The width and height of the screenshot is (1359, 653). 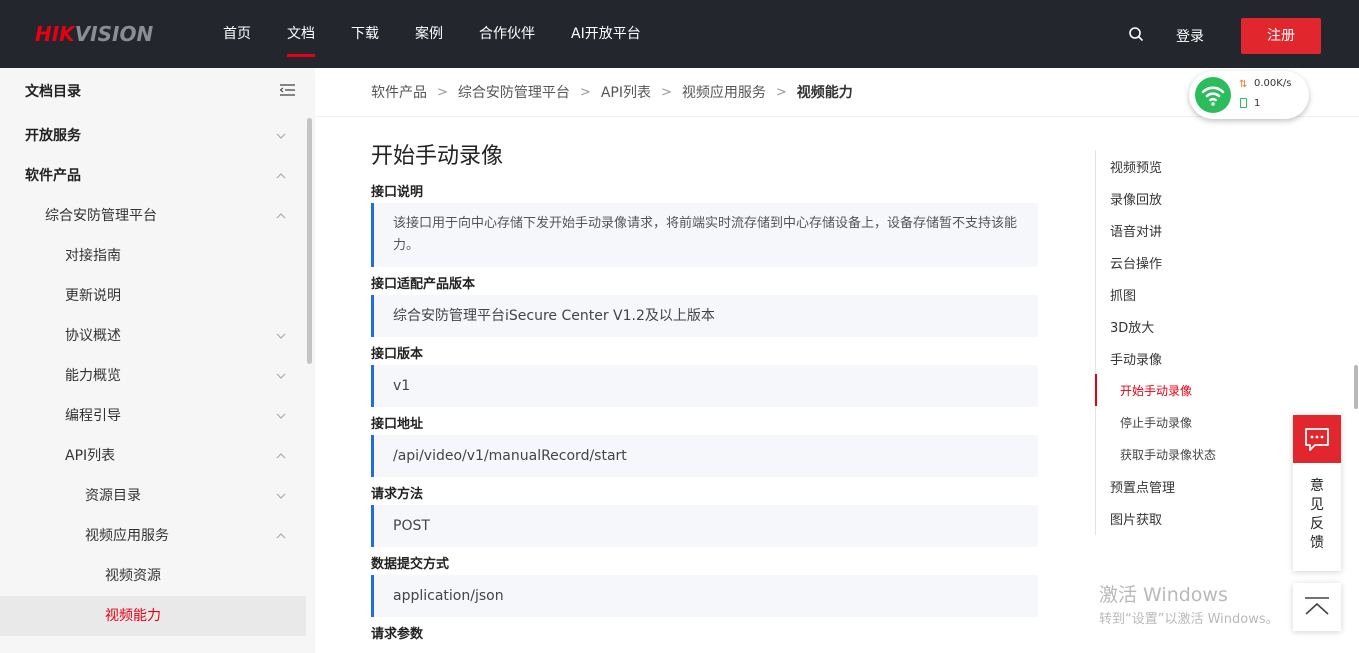 I want to click on nav-home: 首页, so click(x=237, y=34).